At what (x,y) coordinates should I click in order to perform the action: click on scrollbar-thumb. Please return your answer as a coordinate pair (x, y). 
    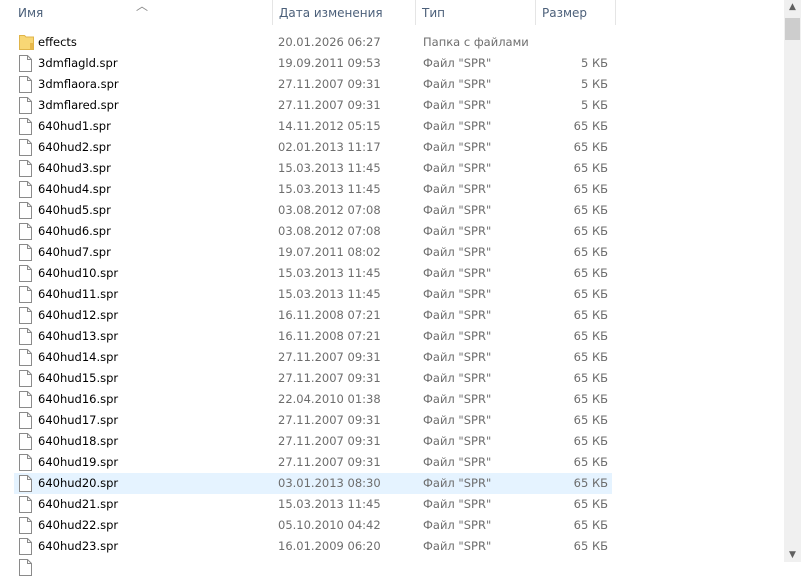
    Looking at the image, I should click on (792, 29).